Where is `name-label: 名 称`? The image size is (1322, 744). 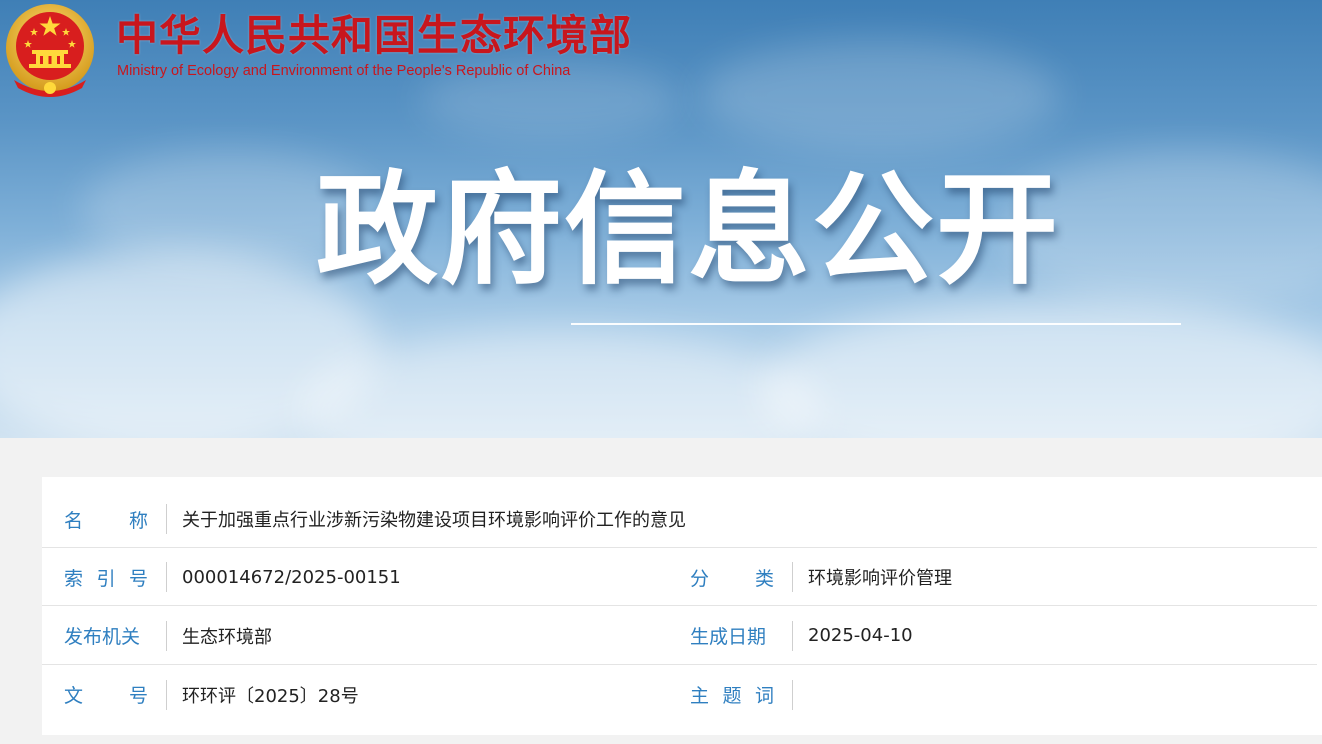
name-label: 名 称 is located at coordinates (106, 520).